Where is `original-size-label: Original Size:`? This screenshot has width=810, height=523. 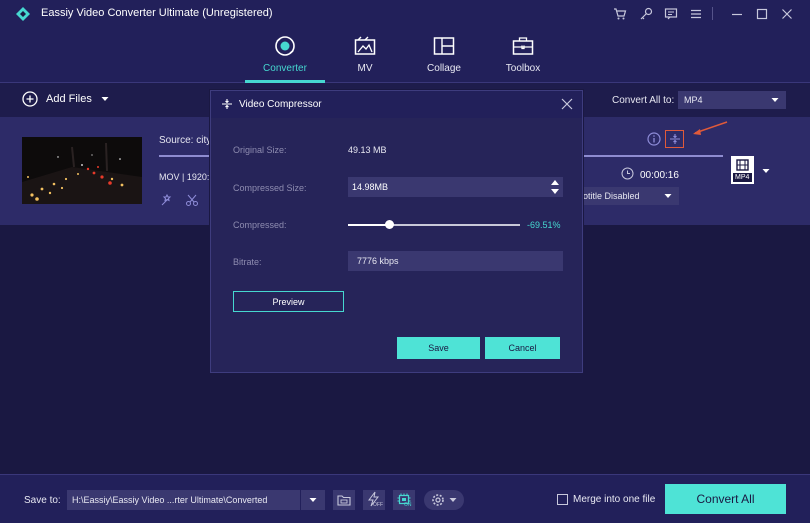 original-size-label: Original Size: is located at coordinates (260, 150).